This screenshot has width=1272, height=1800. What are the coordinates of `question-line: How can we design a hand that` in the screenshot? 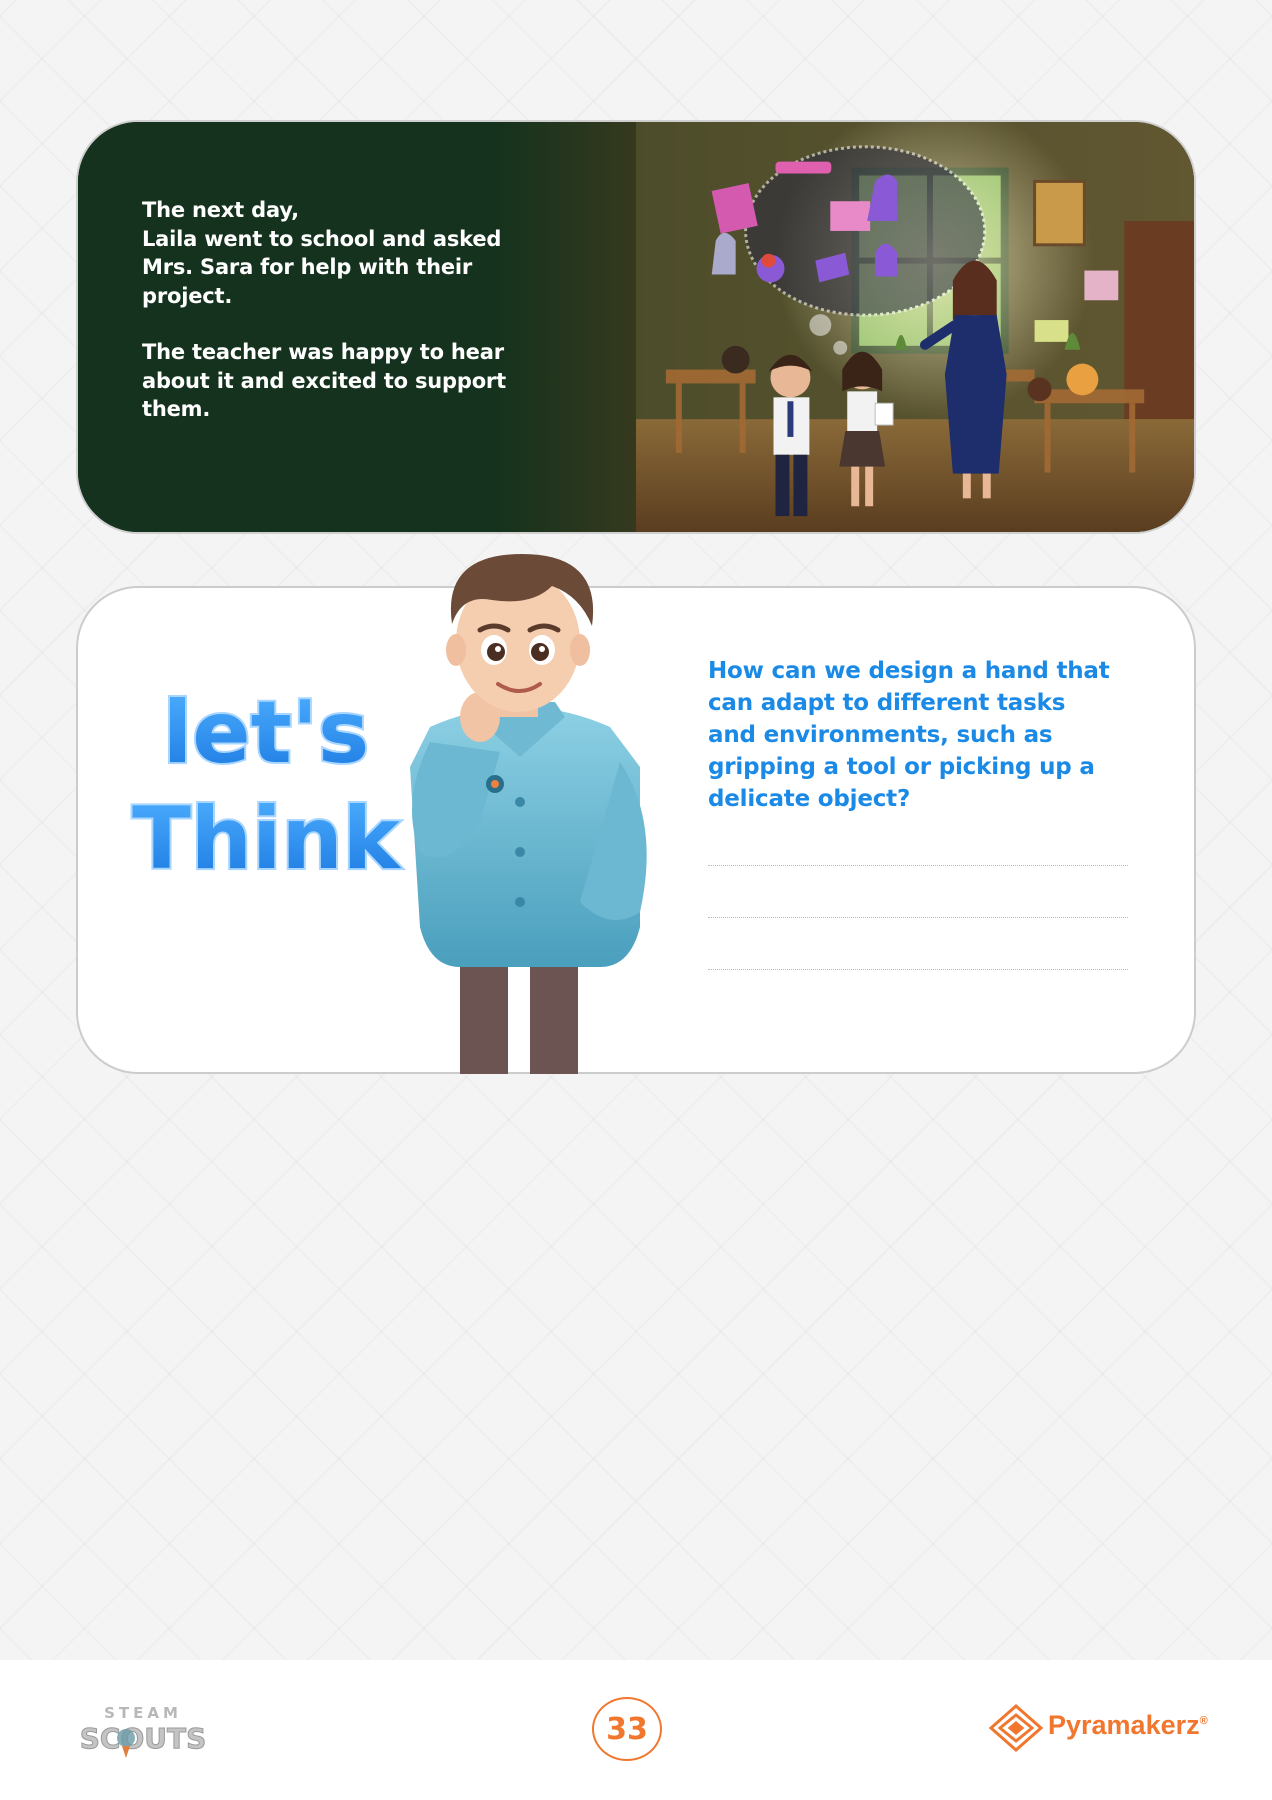 It's located at (909, 671).